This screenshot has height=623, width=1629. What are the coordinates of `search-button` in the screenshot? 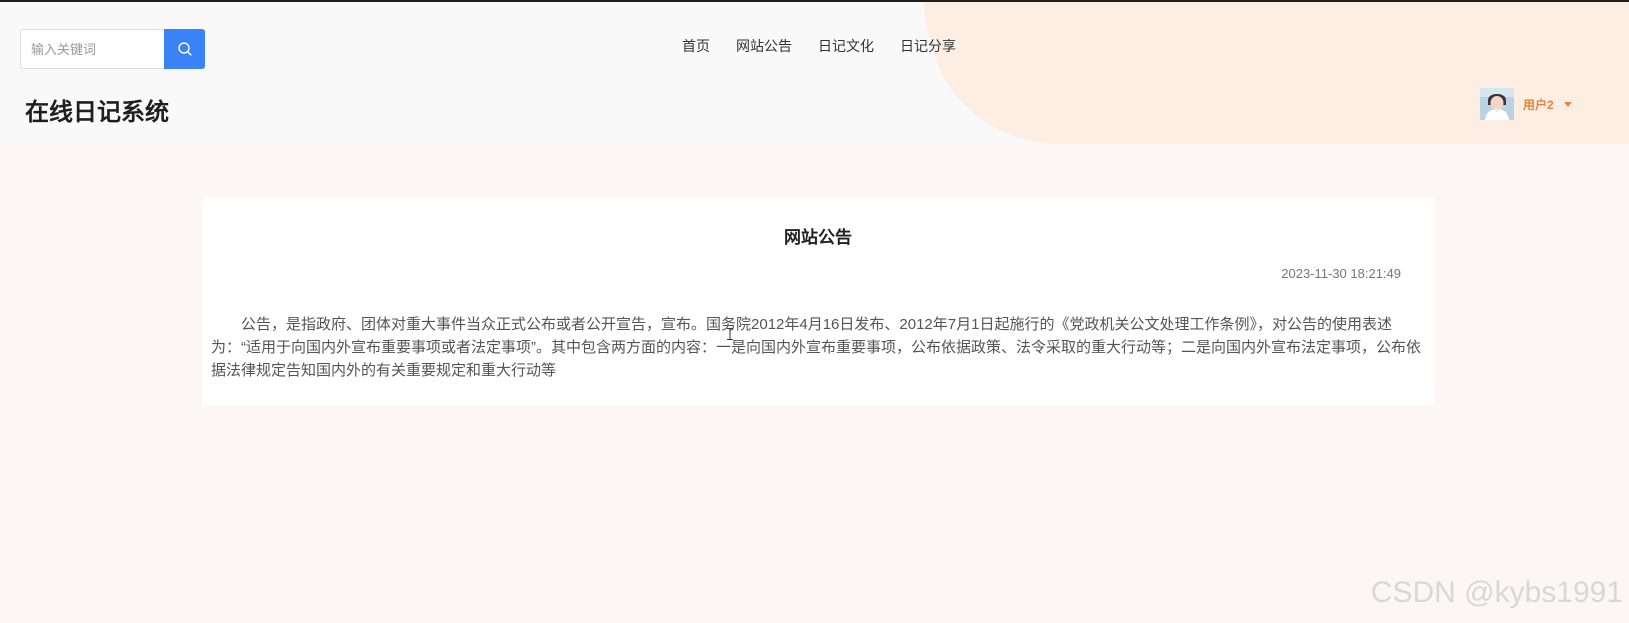 It's located at (184, 49).